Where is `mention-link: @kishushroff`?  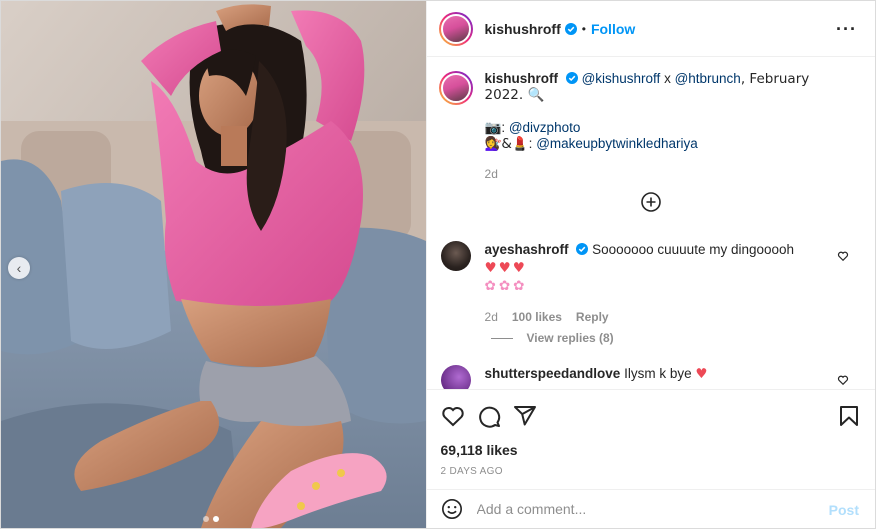 mention-link: @kishushroff is located at coordinates (621, 78).